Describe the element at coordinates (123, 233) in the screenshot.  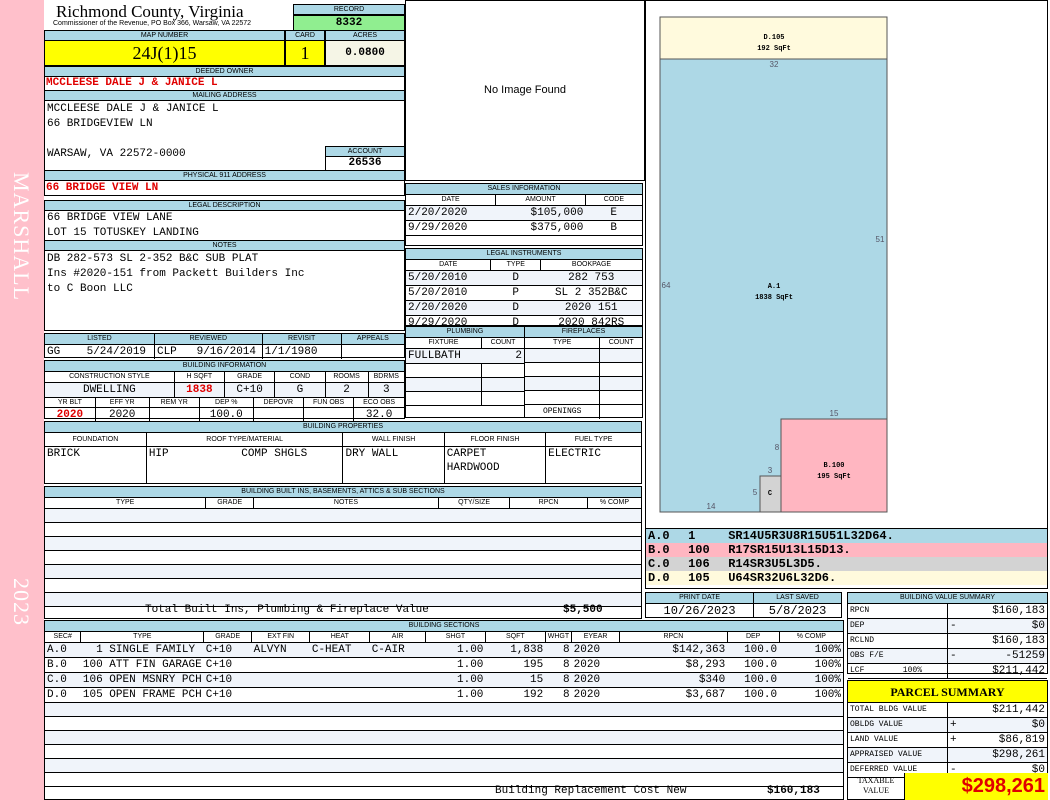
I see `legal-line: LOT 15 TOTUSKEY LANDING` at that location.